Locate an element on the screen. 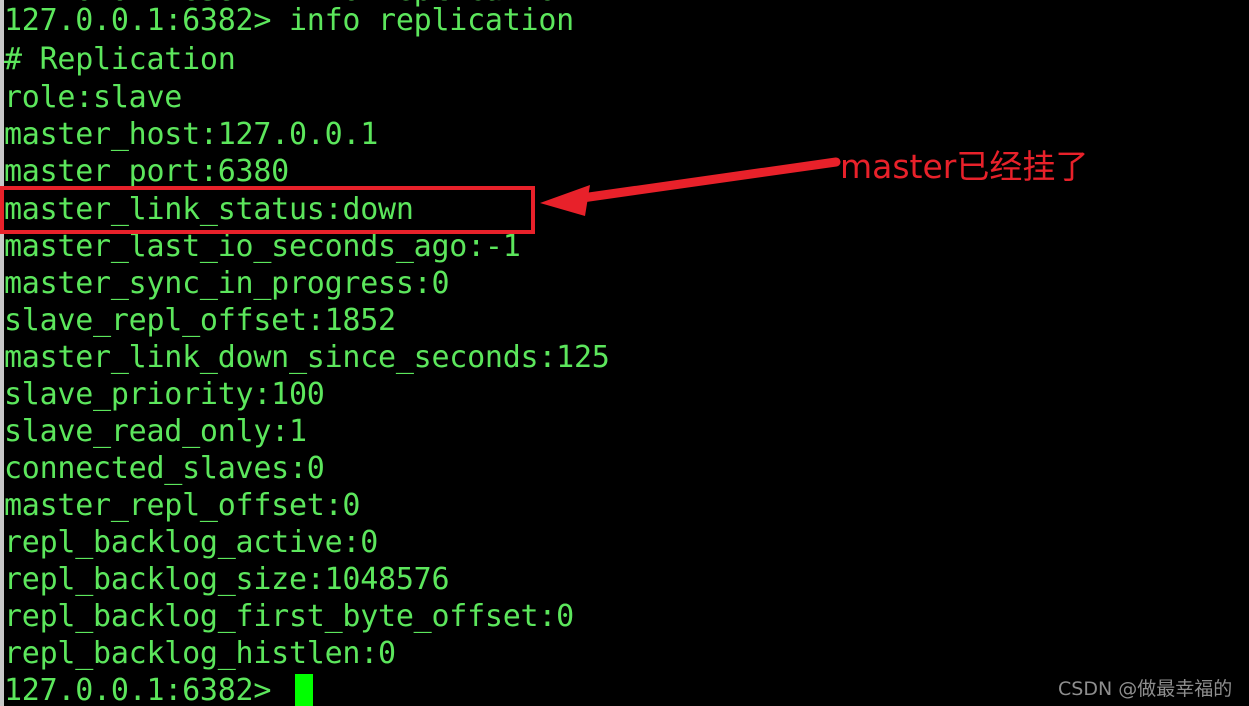  terminal-line-backlog-first-byte: repl_backlog_first_byte_offset:0 is located at coordinates (289, 616).